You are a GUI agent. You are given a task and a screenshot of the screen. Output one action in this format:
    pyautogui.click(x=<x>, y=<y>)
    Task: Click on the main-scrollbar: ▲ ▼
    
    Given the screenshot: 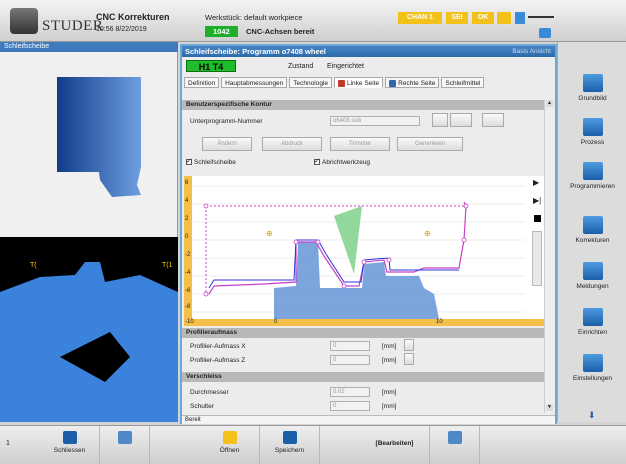 What is the action you would take?
    pyautogui.click(x=548, y=256)
    